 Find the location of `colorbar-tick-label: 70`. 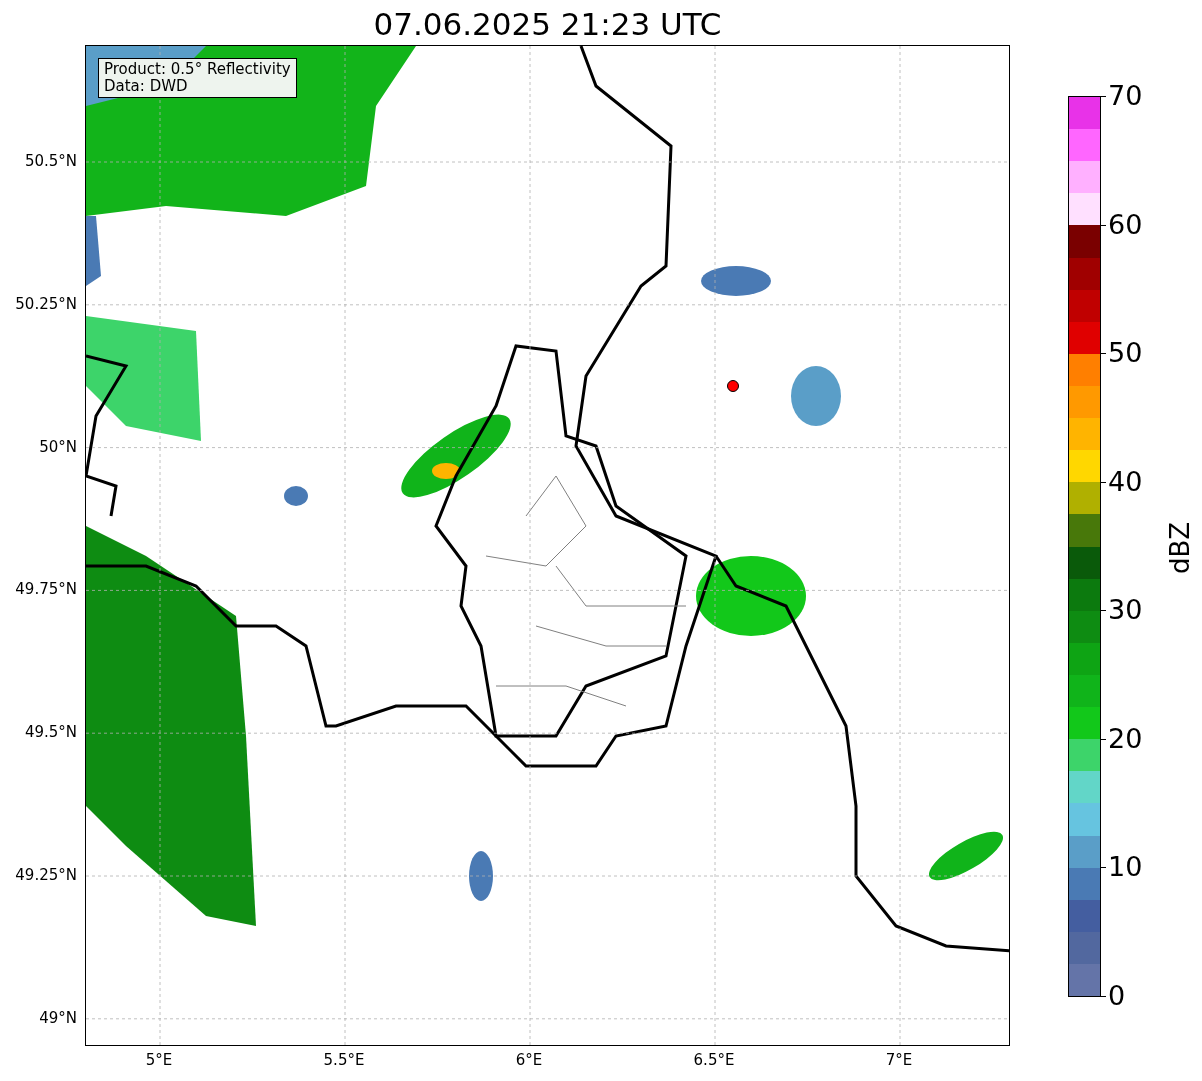

colorbar-tick-label: 70 is located at coordinates (1125, 96).